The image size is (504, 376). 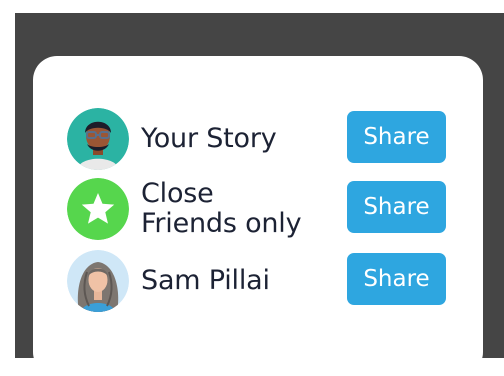 What do you see at coordinates (209, 138) in the screenshot?
I see `your-story-label: Your Story` at bounding box center [209, 138].